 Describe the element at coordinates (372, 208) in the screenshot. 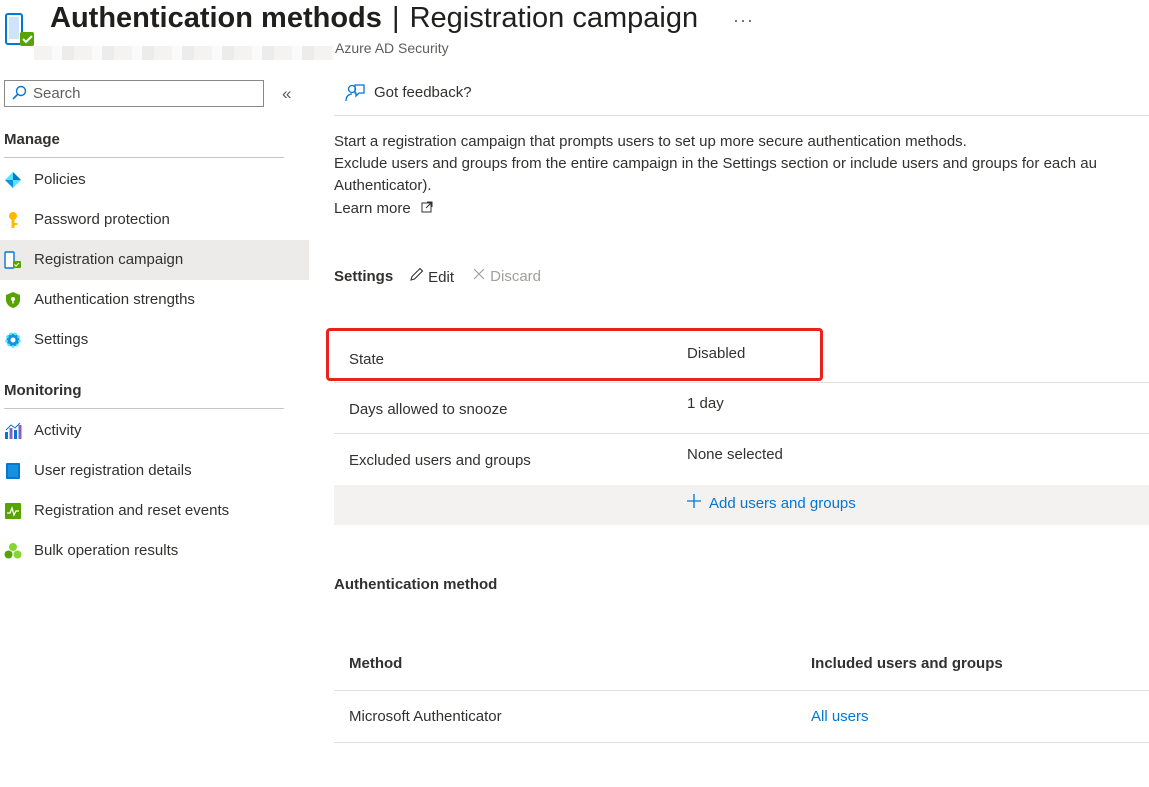

I see `learn-more-label: Learn more` at that location.